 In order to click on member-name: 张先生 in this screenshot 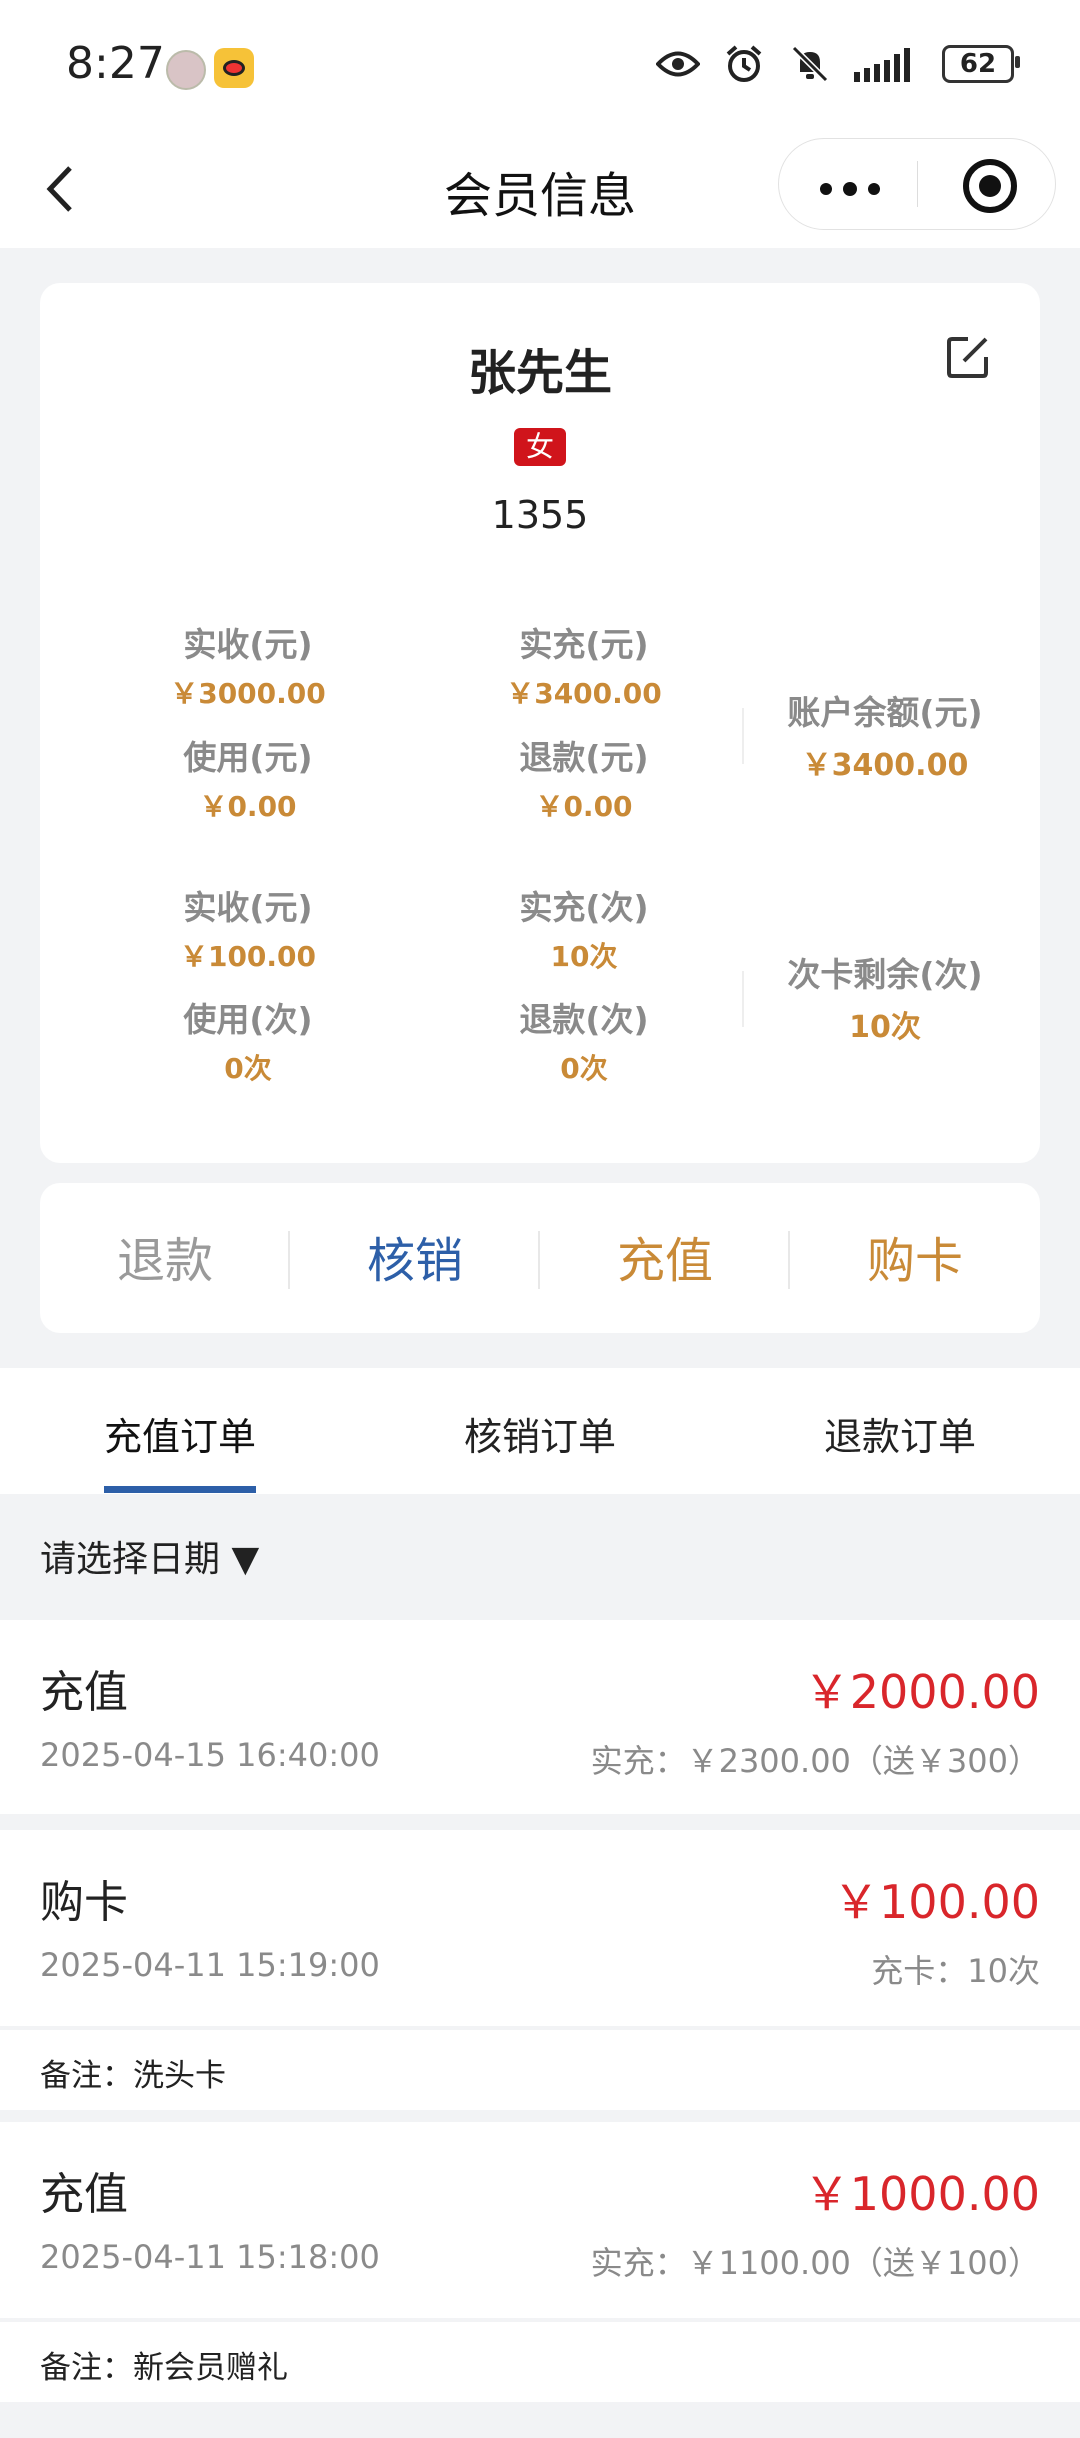, I will do `click(539, 373)`.